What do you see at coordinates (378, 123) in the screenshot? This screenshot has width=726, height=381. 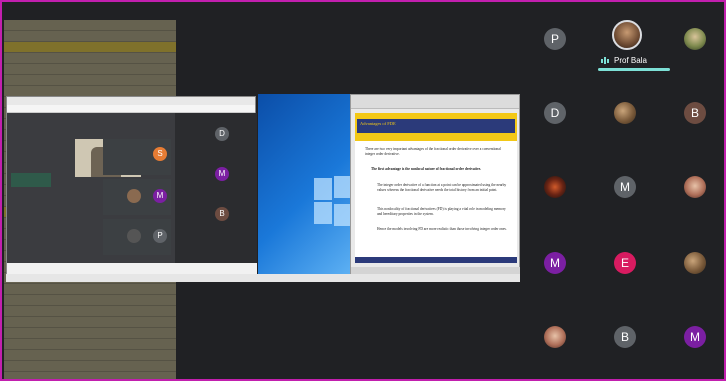 I see `slide-title: Advantages of FDE` at bounding box center [378, 123].